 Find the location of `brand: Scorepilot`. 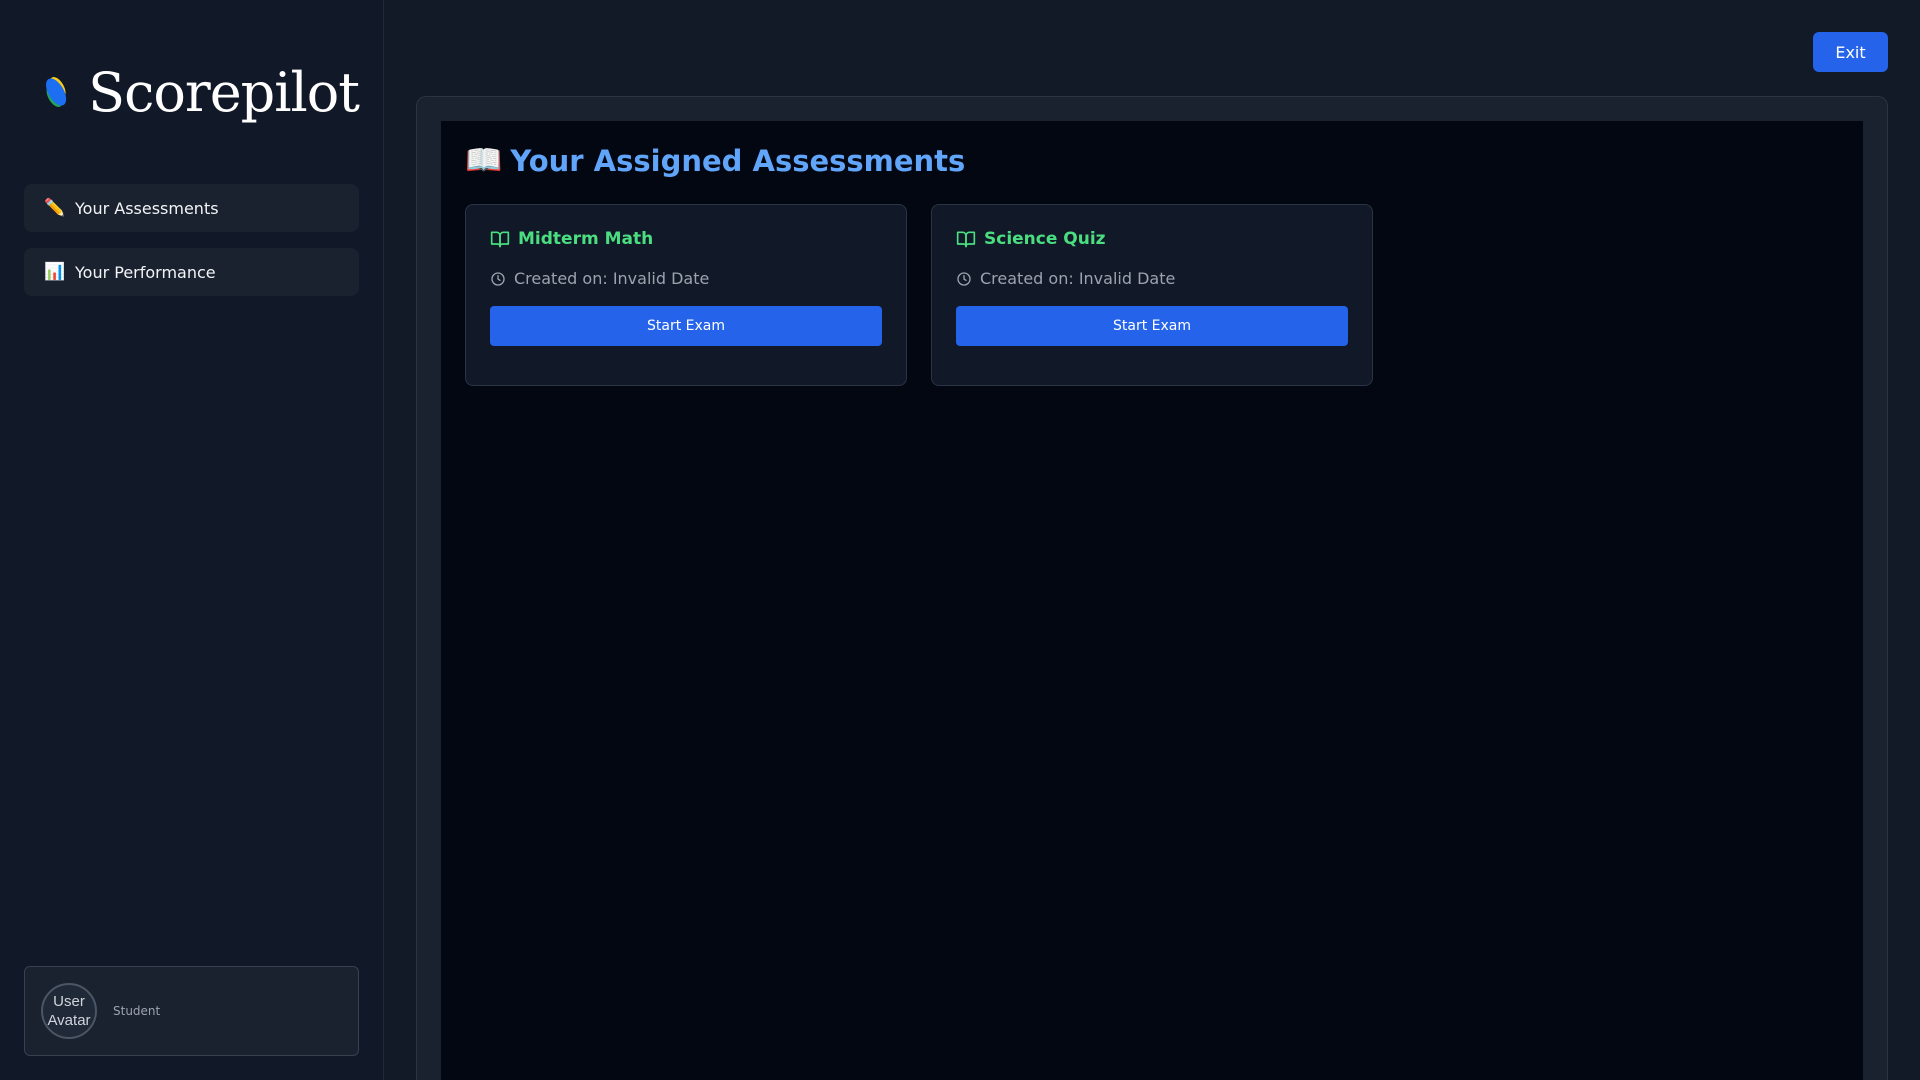

brand: Scorepilot is located at coordinates (192, 92).